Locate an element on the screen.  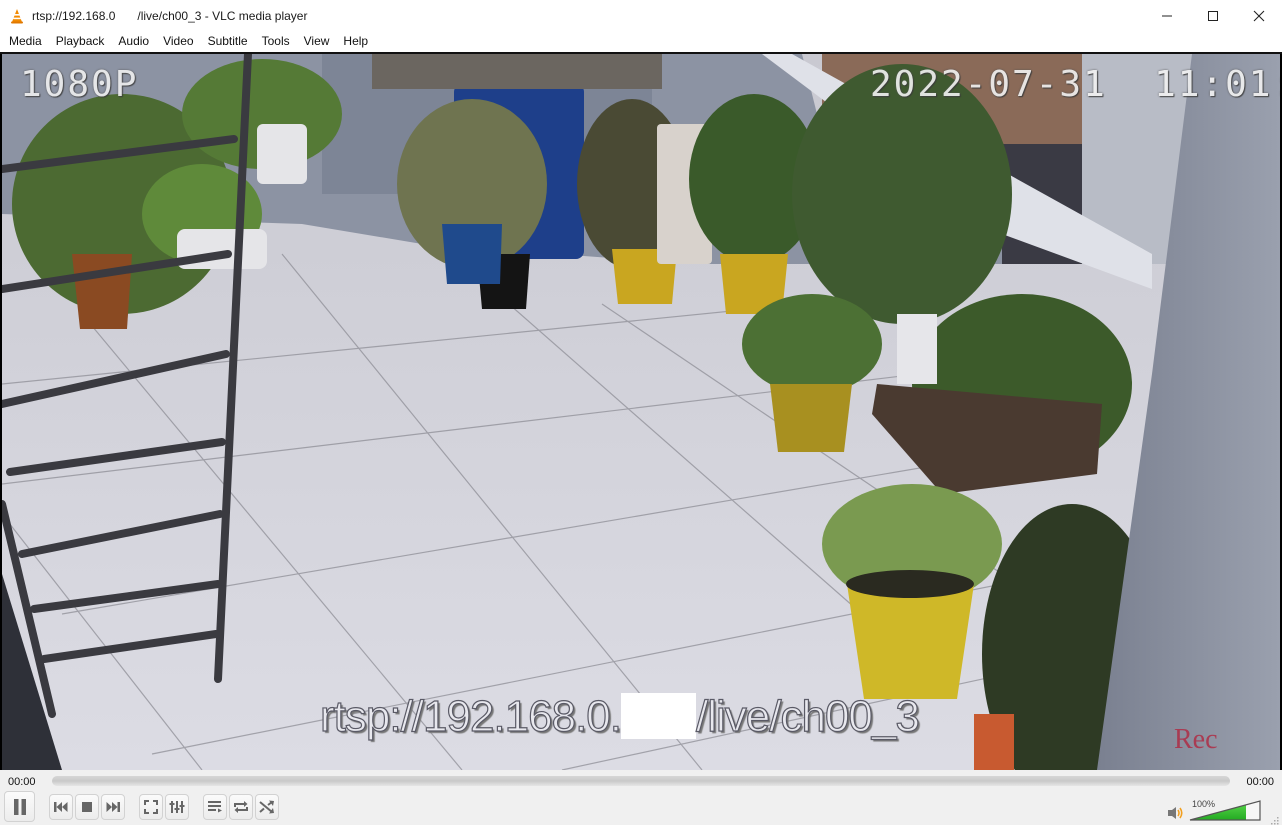
osd-resolution: 1080P is located at coordinates (79, 84).